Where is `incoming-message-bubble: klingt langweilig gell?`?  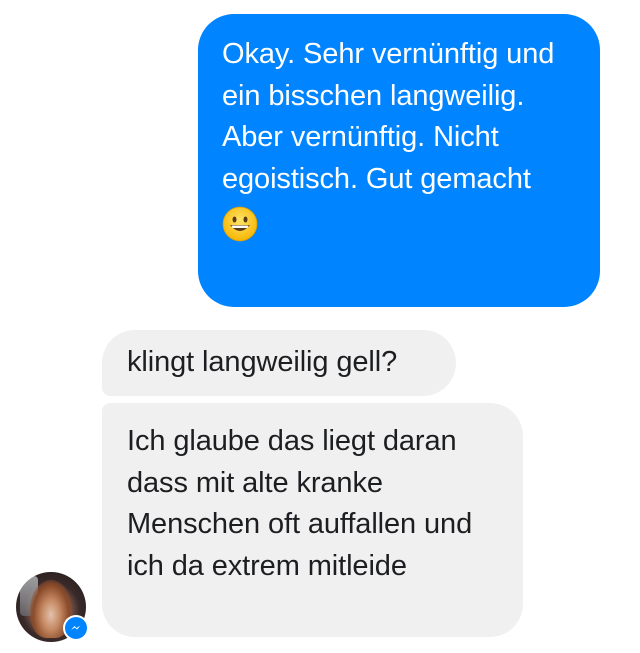 incoming-message-bubble: klingt langweilig gell? is located at coordinates (279, 363).